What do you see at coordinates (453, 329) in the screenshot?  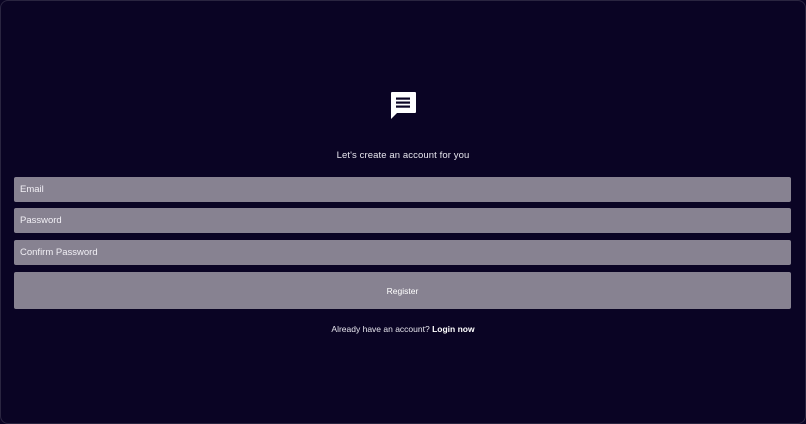 I see `login-now-link: Login now` at bounding box center [453, 329].